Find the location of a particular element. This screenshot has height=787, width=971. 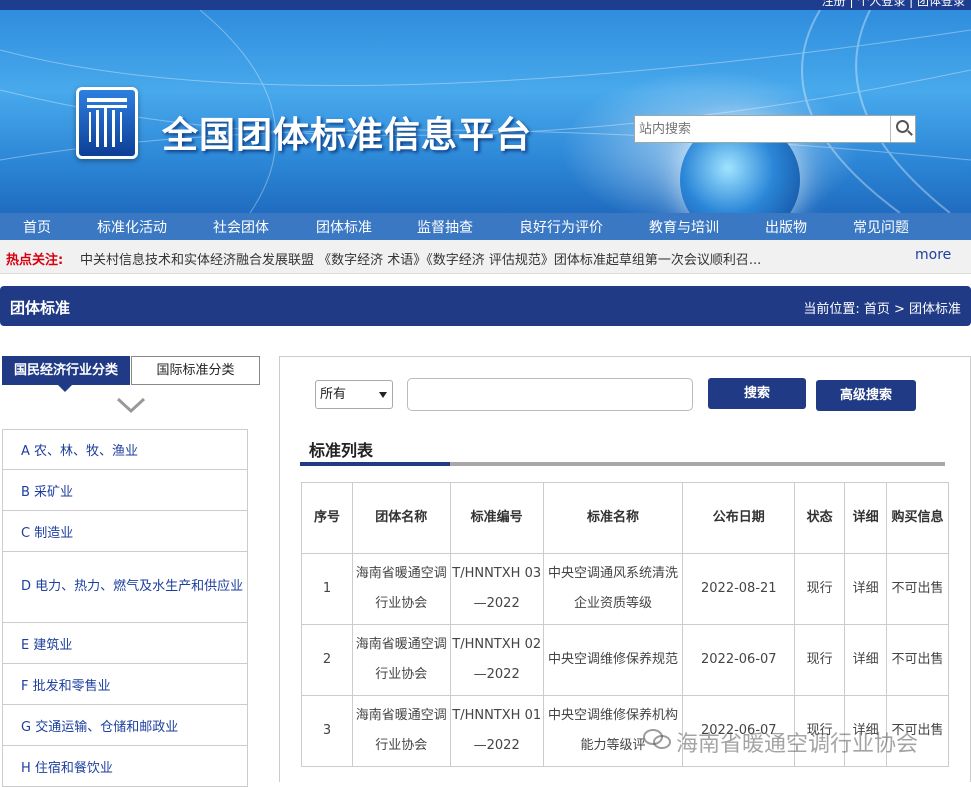

cell-code: T/HNNTXH 02—2022 is located at coordinates (496, 660).